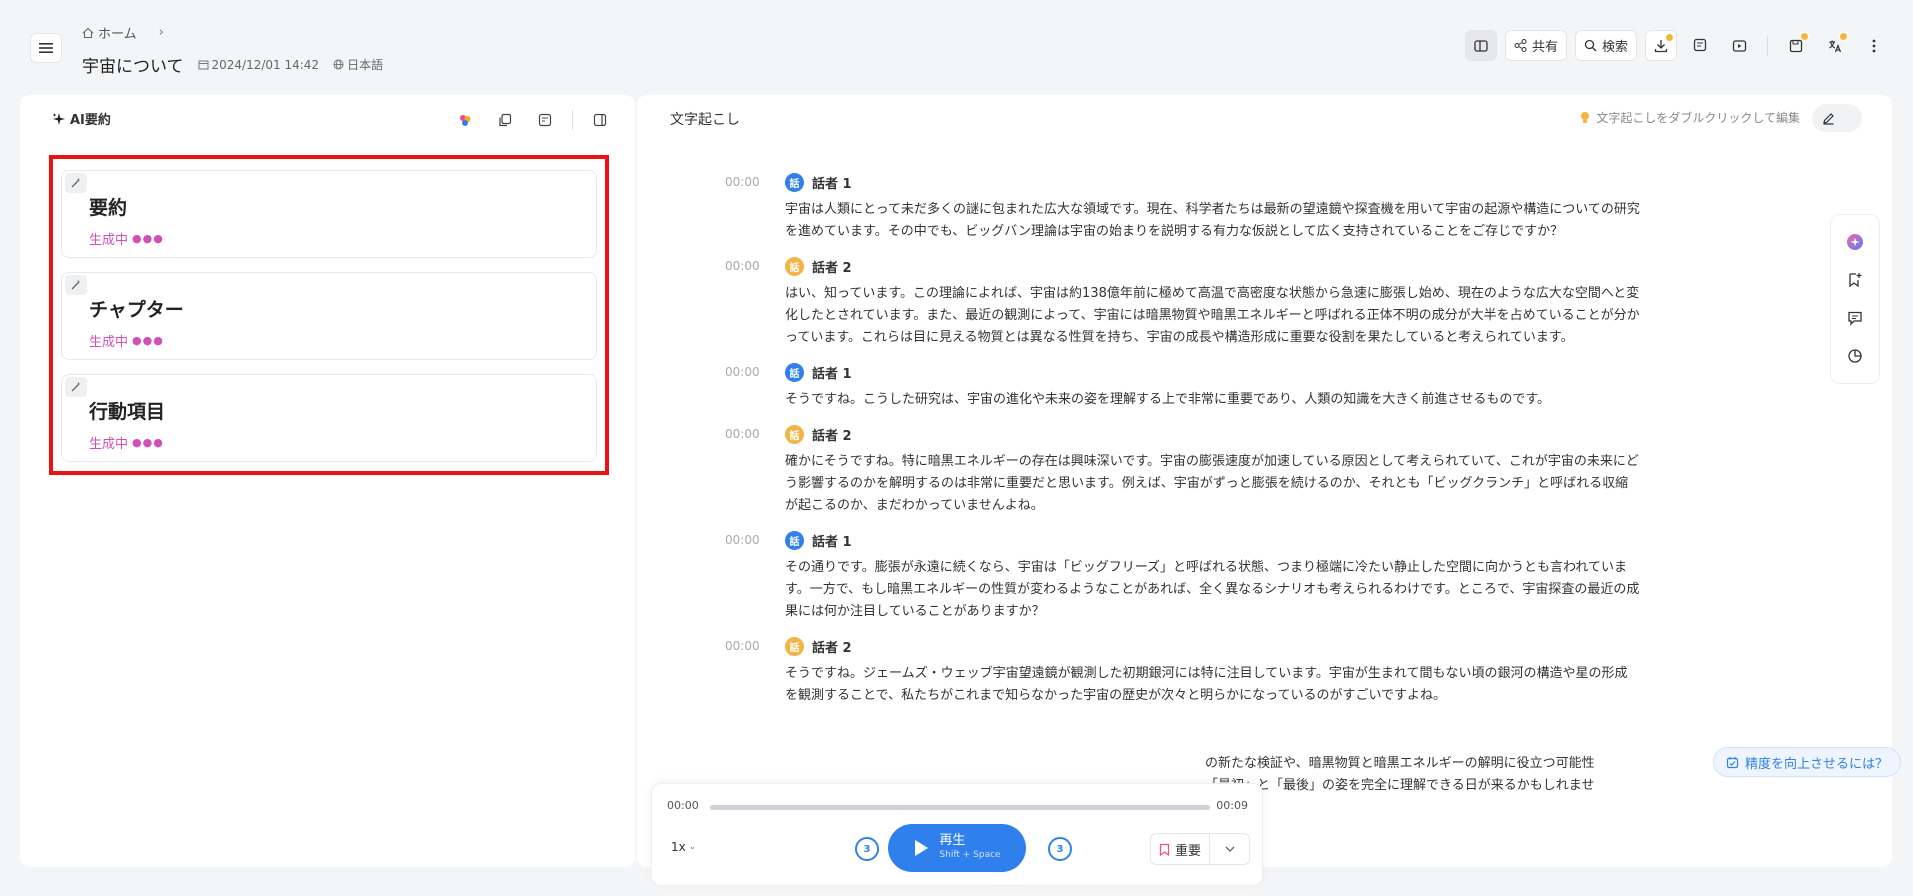 Image resolution: width=1913 pixels, height=896 pixels. Describe the element at coordinates (1585, 117) in the screenshot. I see `lightbulb-icon` at that location.